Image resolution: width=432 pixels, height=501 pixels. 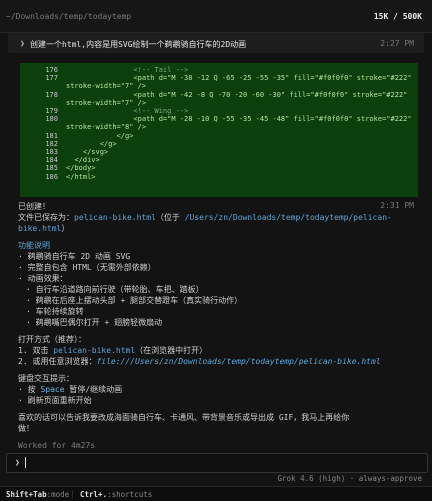 I want to click on code-text: <!-- Tail -->, so click(x=127, y=70).